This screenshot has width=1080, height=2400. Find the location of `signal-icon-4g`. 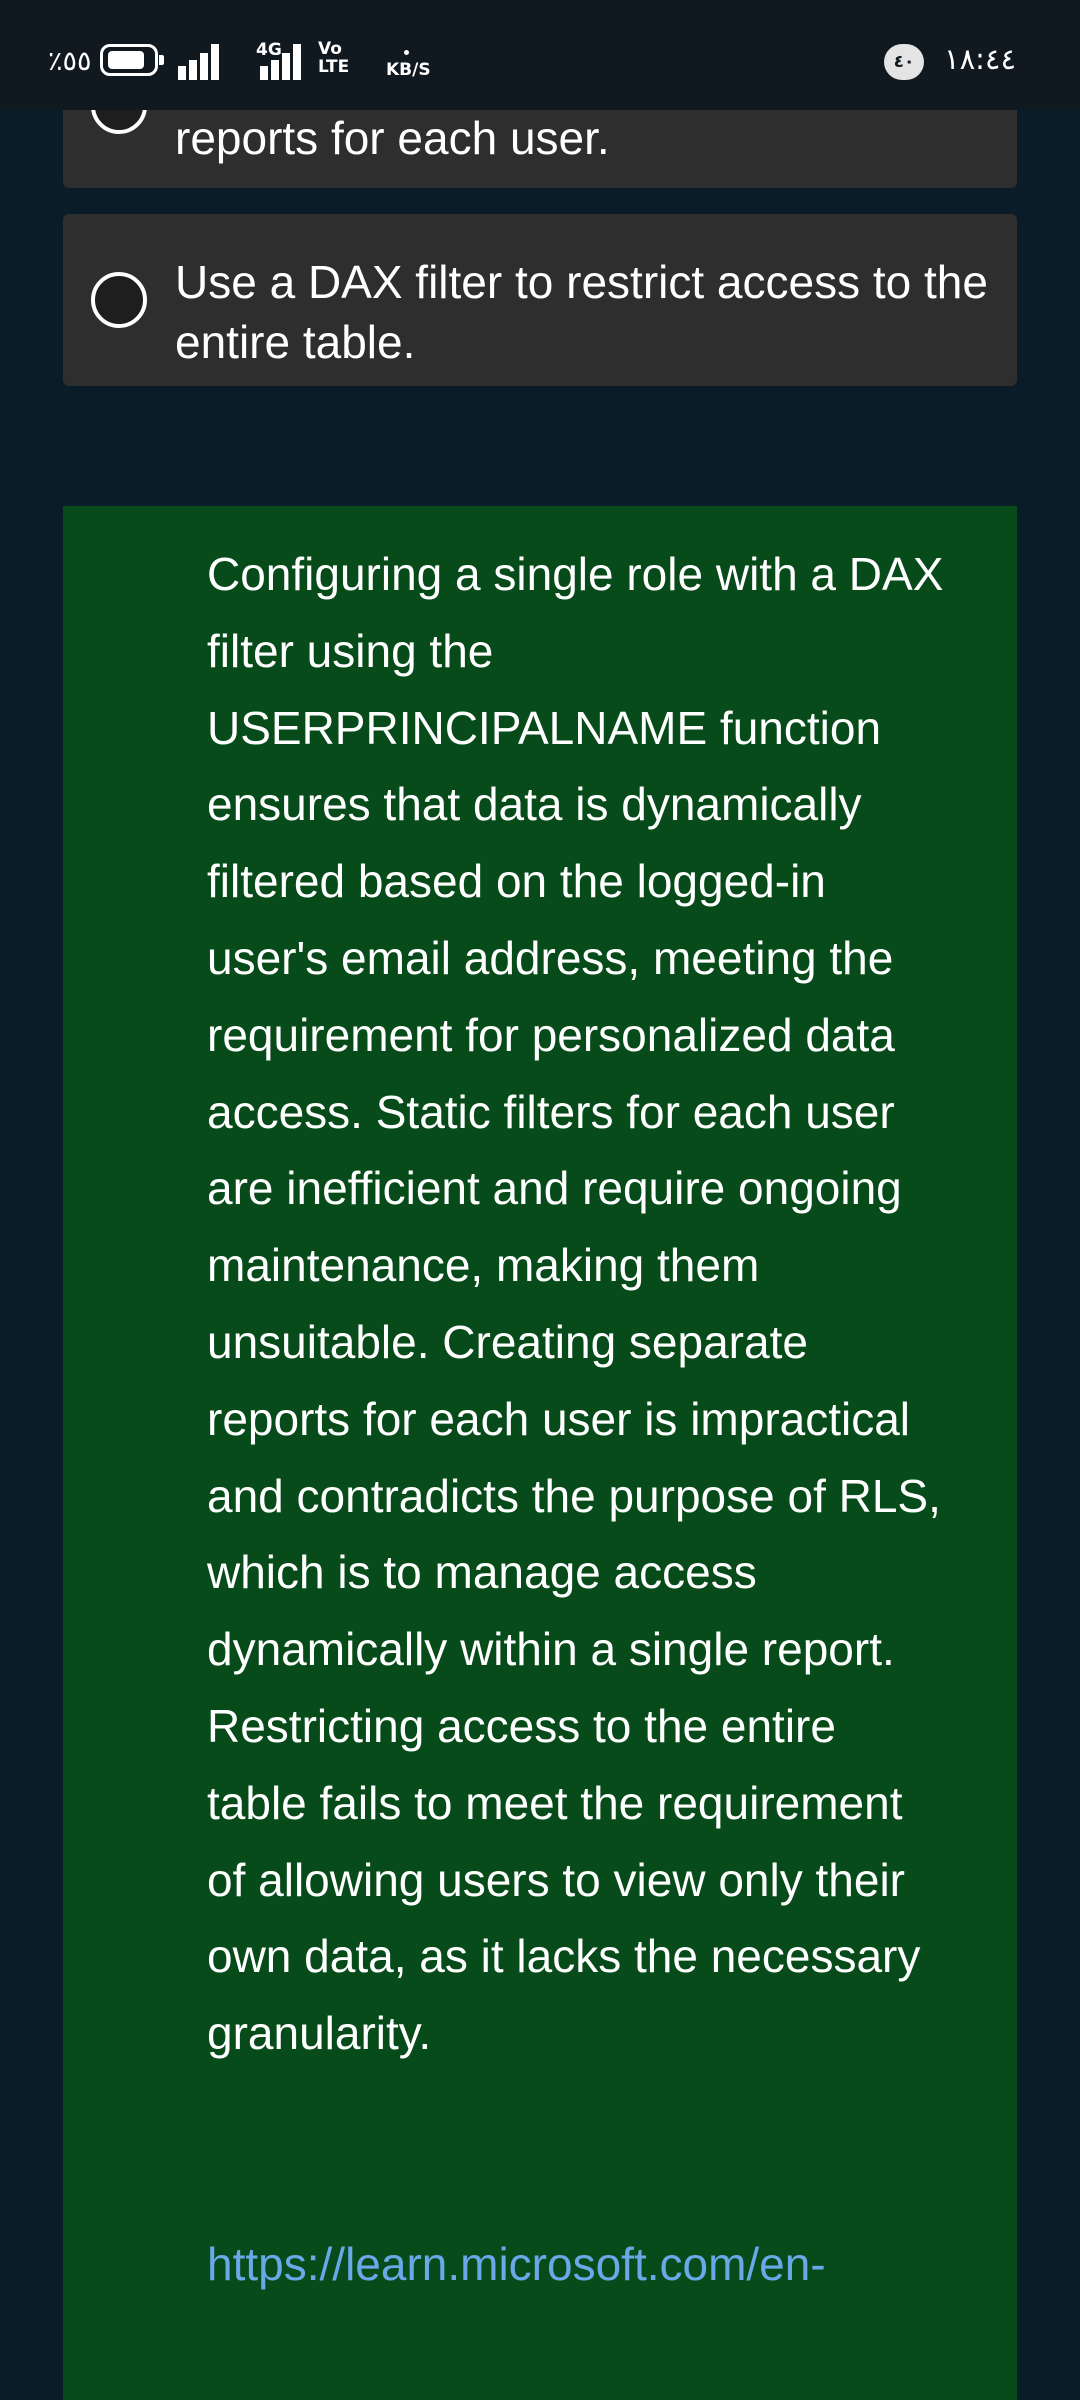

signal-icon-4g is located at coordinates (285, 61).